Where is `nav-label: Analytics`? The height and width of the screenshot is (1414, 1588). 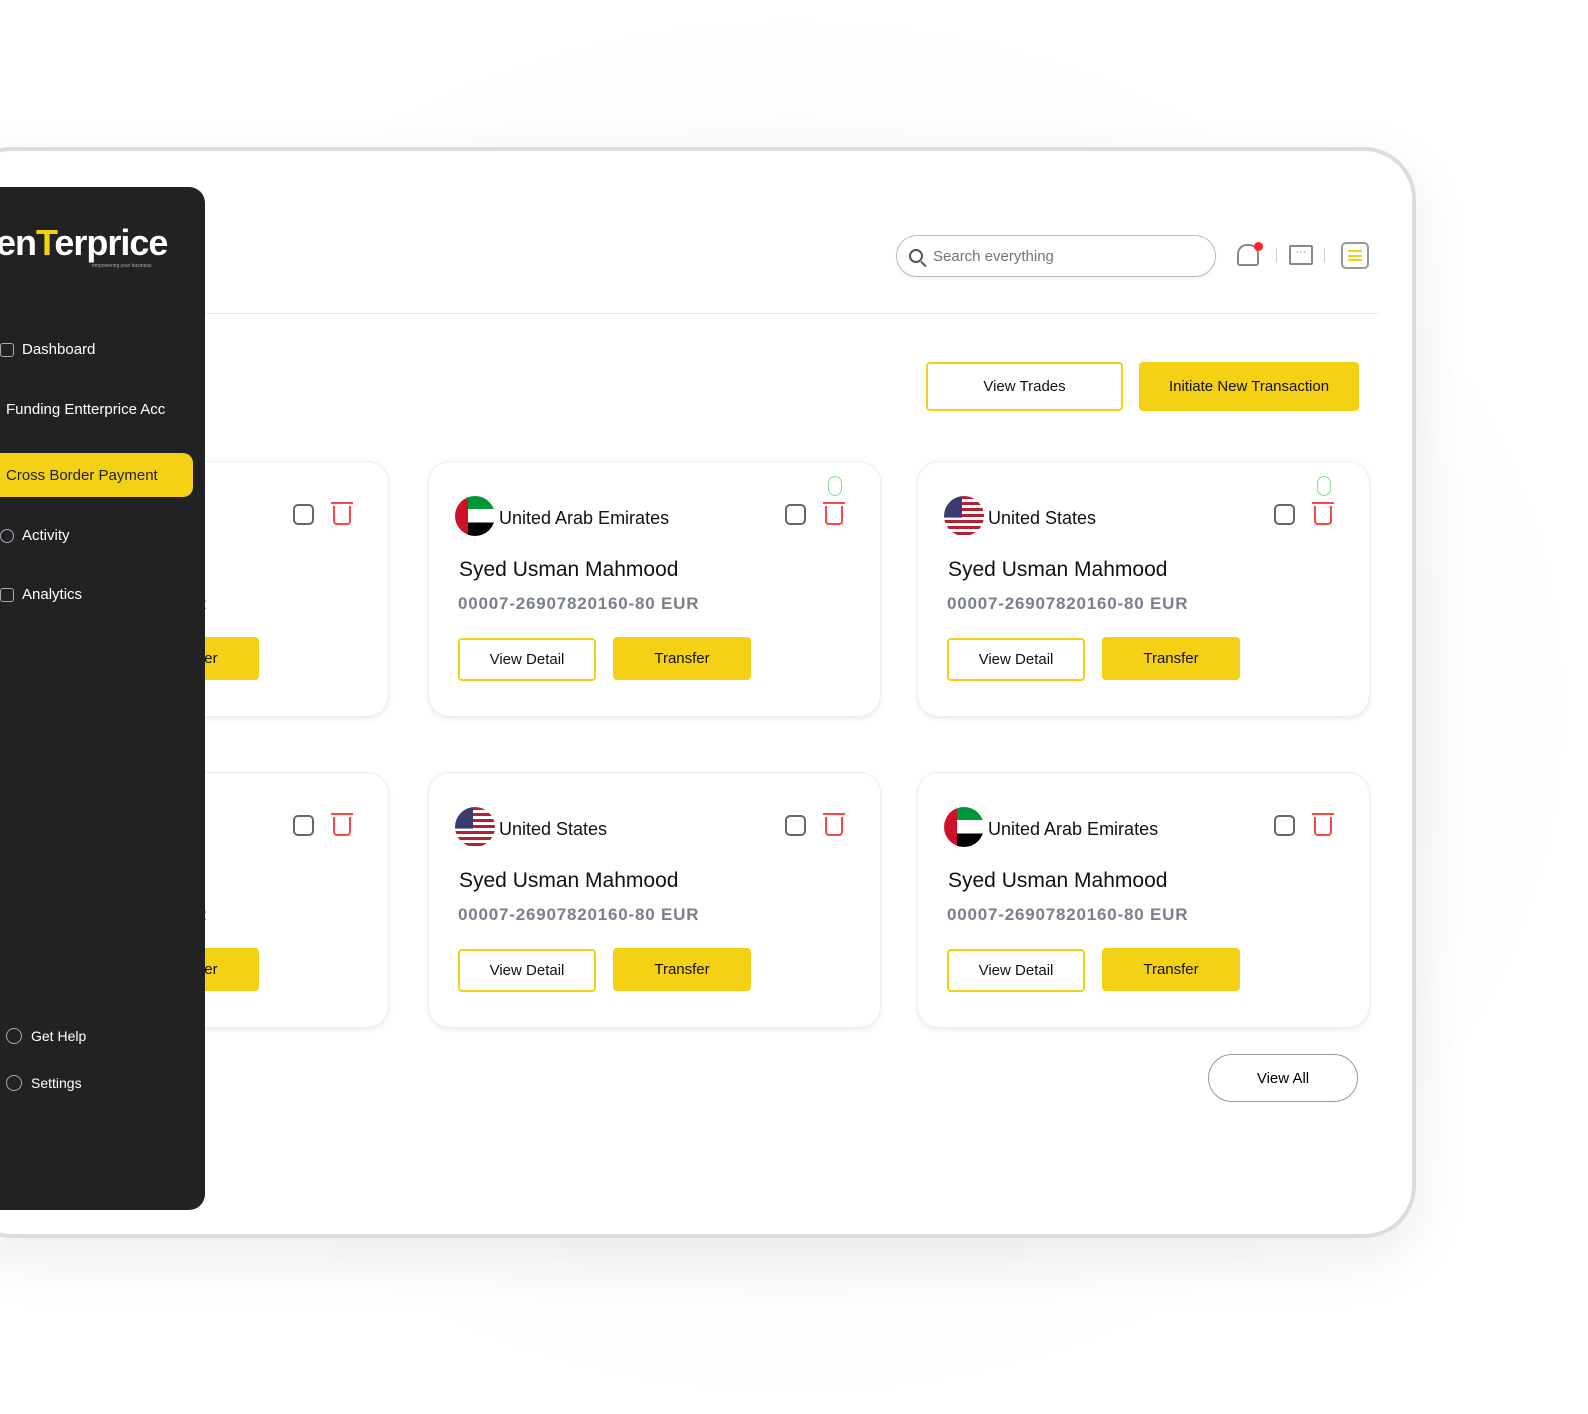 nav-label: Analytics is located at coordinates (52, 594).